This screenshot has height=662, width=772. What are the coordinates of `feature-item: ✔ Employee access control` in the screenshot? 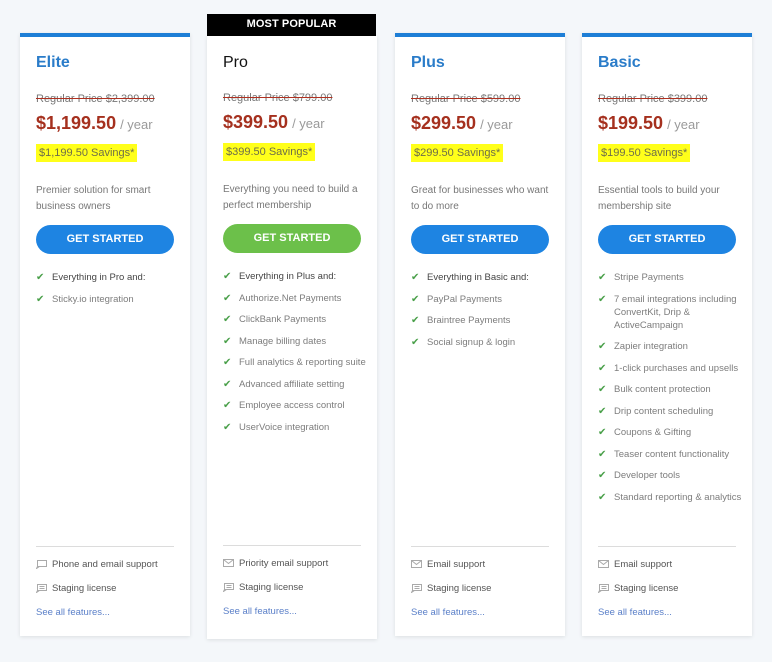 It's located at (295, 405).